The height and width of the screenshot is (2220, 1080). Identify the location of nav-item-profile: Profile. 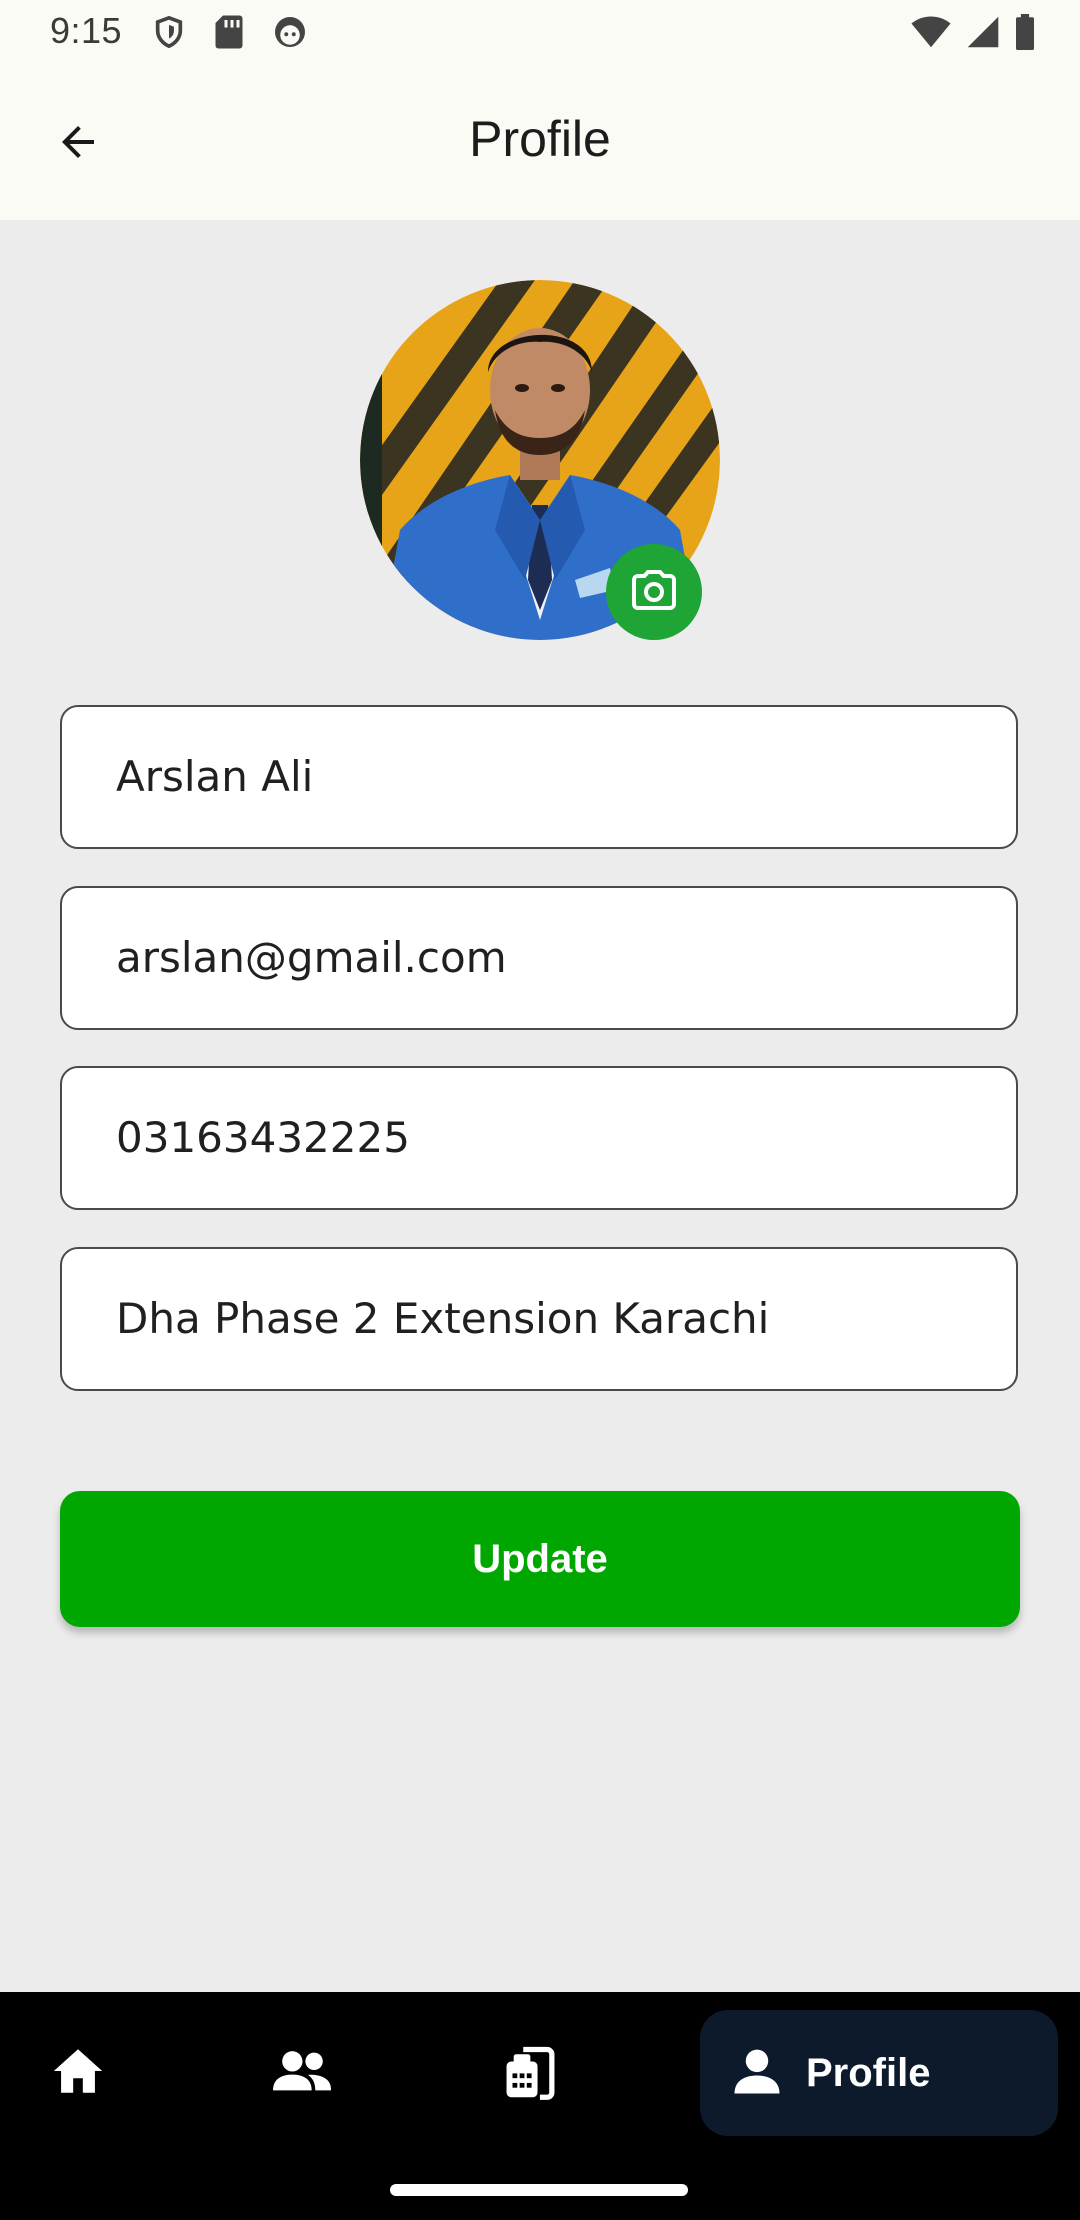
(879, 2073).